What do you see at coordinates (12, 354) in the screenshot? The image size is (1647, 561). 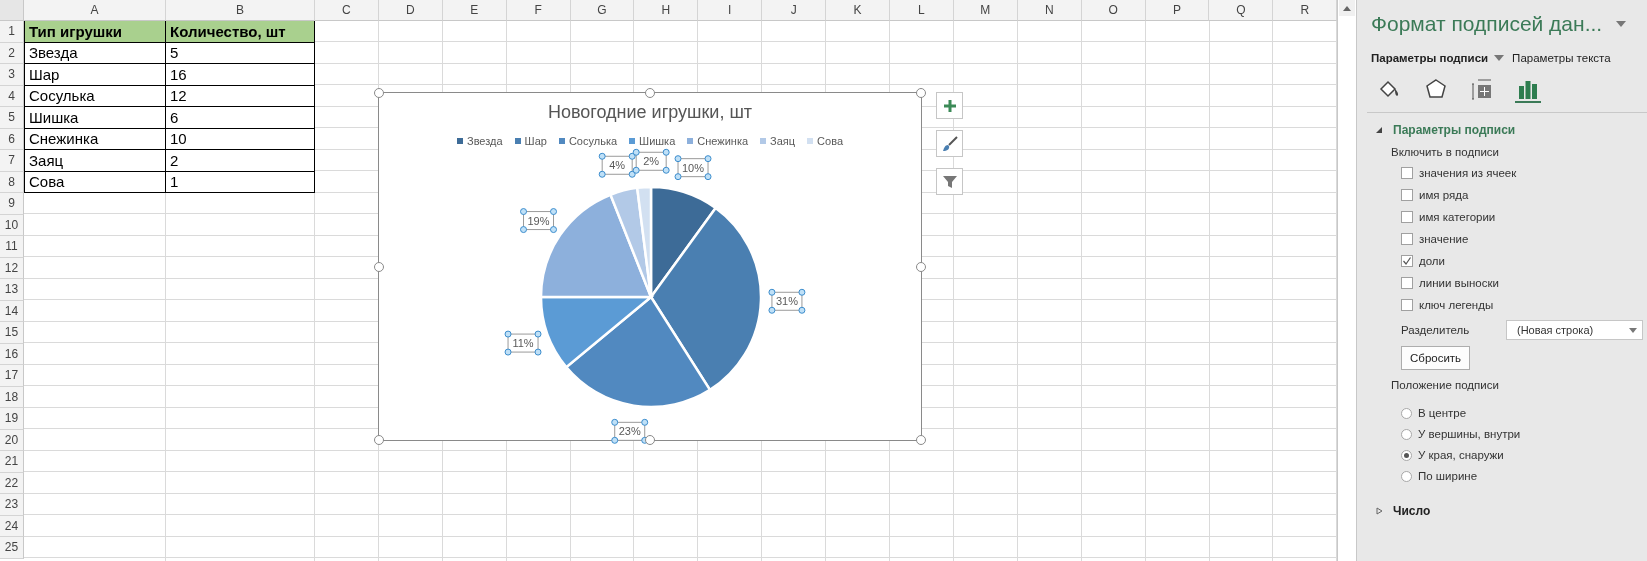 I see `row-header: 16` at bounding box center [12, 354].